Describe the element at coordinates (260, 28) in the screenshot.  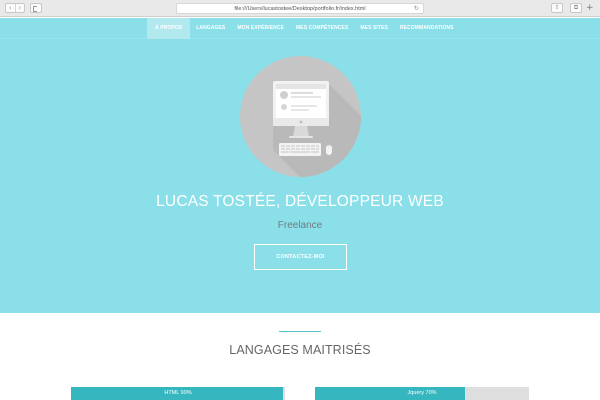
I see `nav-item-experience: MON EXPÉRIENCE` at that location.